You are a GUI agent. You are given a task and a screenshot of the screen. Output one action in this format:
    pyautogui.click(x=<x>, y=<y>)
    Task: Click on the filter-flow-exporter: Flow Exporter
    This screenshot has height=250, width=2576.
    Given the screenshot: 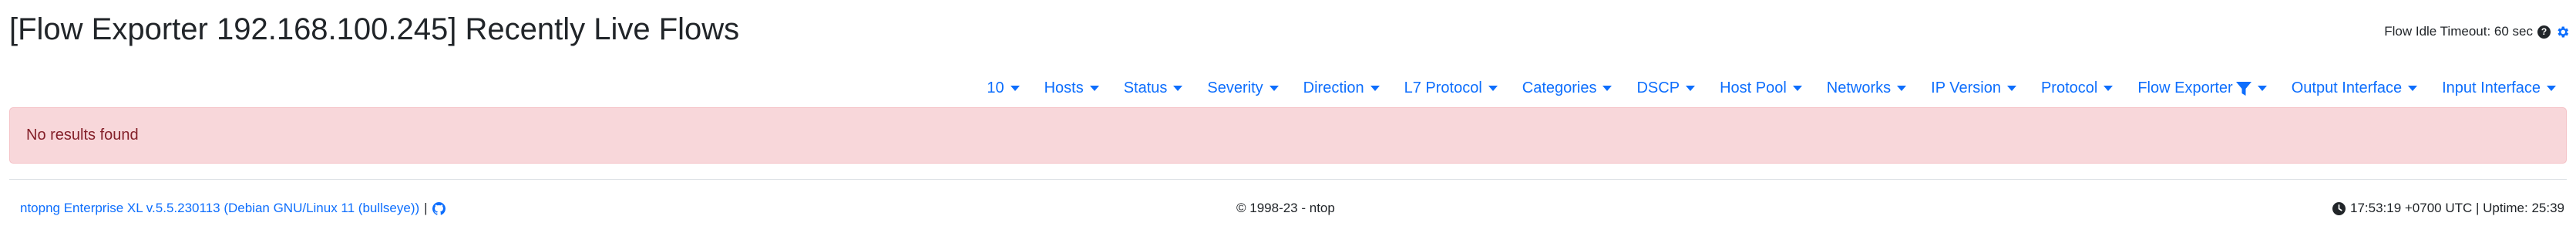 What is the action you would take?
    pyautogui.click(x=2198, y=88)
    